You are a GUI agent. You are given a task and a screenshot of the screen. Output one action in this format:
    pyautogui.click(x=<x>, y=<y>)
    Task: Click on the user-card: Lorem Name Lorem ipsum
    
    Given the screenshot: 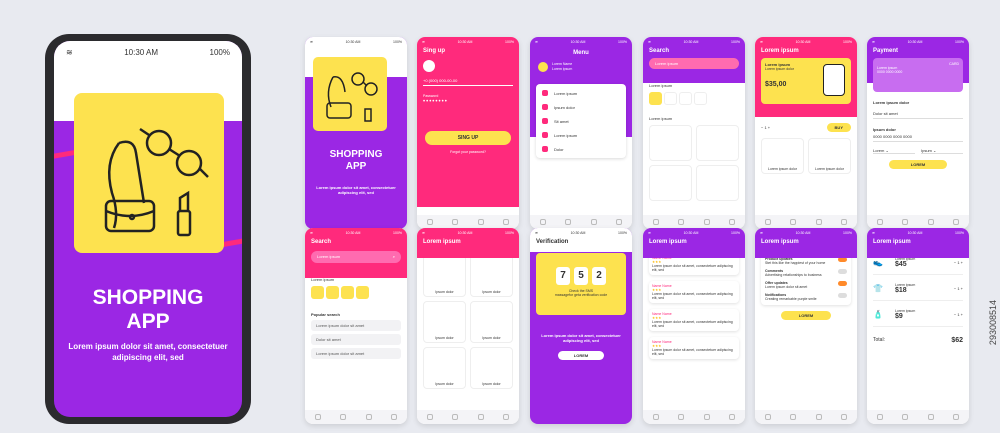 What is the action you would take?
    pyautogui.click(x=585, y=67)
    